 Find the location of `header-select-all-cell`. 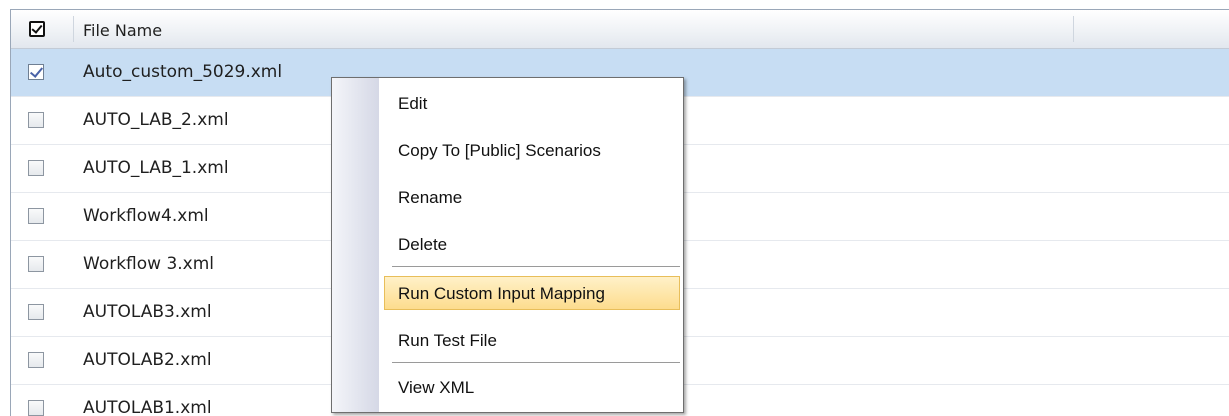

header-select-all-cell is located at coordinates (42, 29).